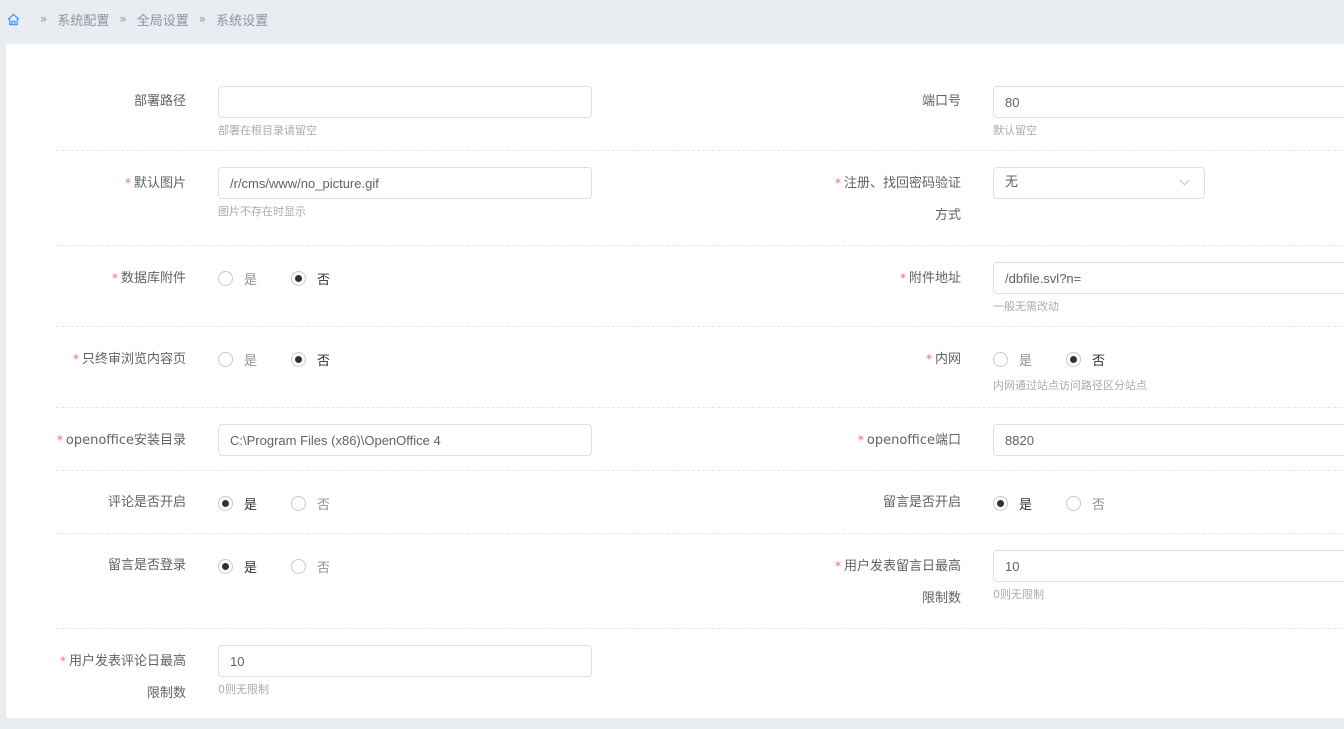 The width and height of the screenshot is (1344, 729). Describe the element at coordinates (83, 19) in the screenshot. I see `breadcrumb-item: 系统配置` at that location.